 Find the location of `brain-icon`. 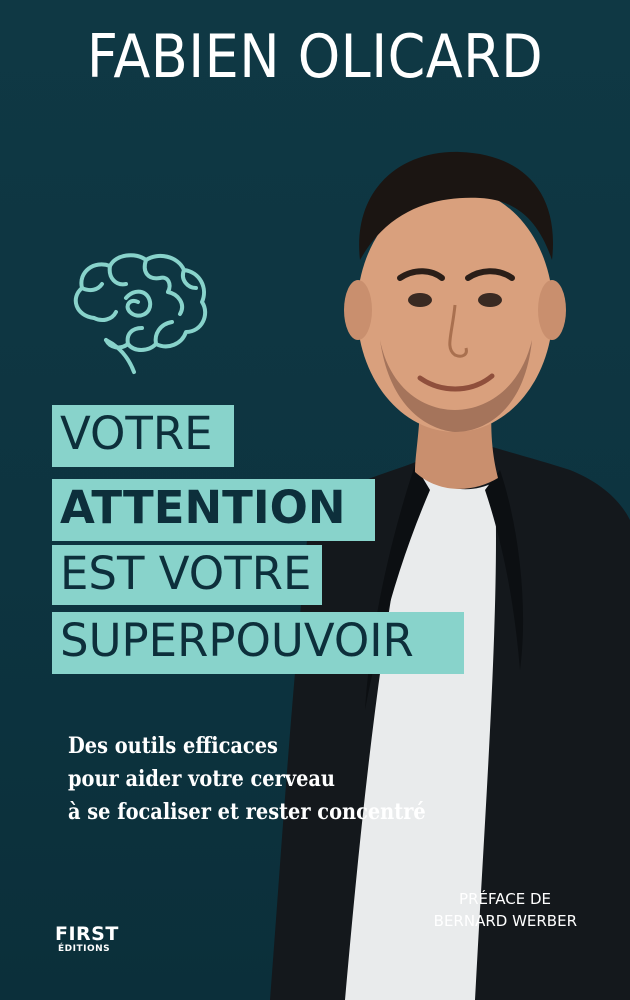

brain-icon is located at coordinates (140, 313).